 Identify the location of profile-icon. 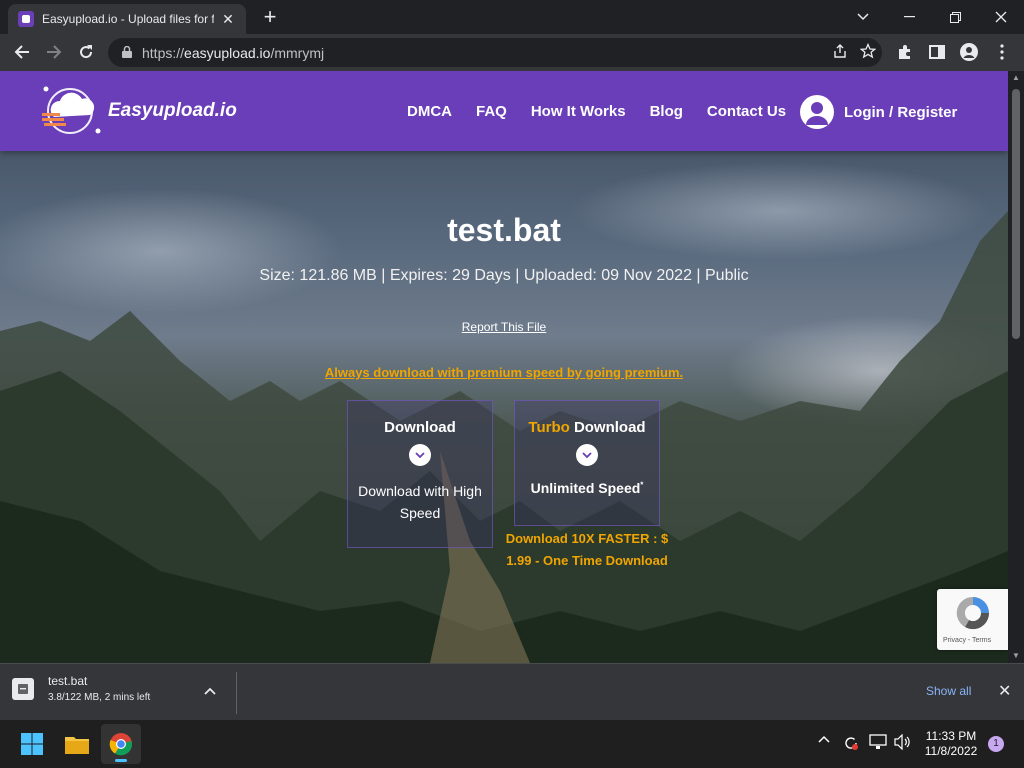
(969, 52).